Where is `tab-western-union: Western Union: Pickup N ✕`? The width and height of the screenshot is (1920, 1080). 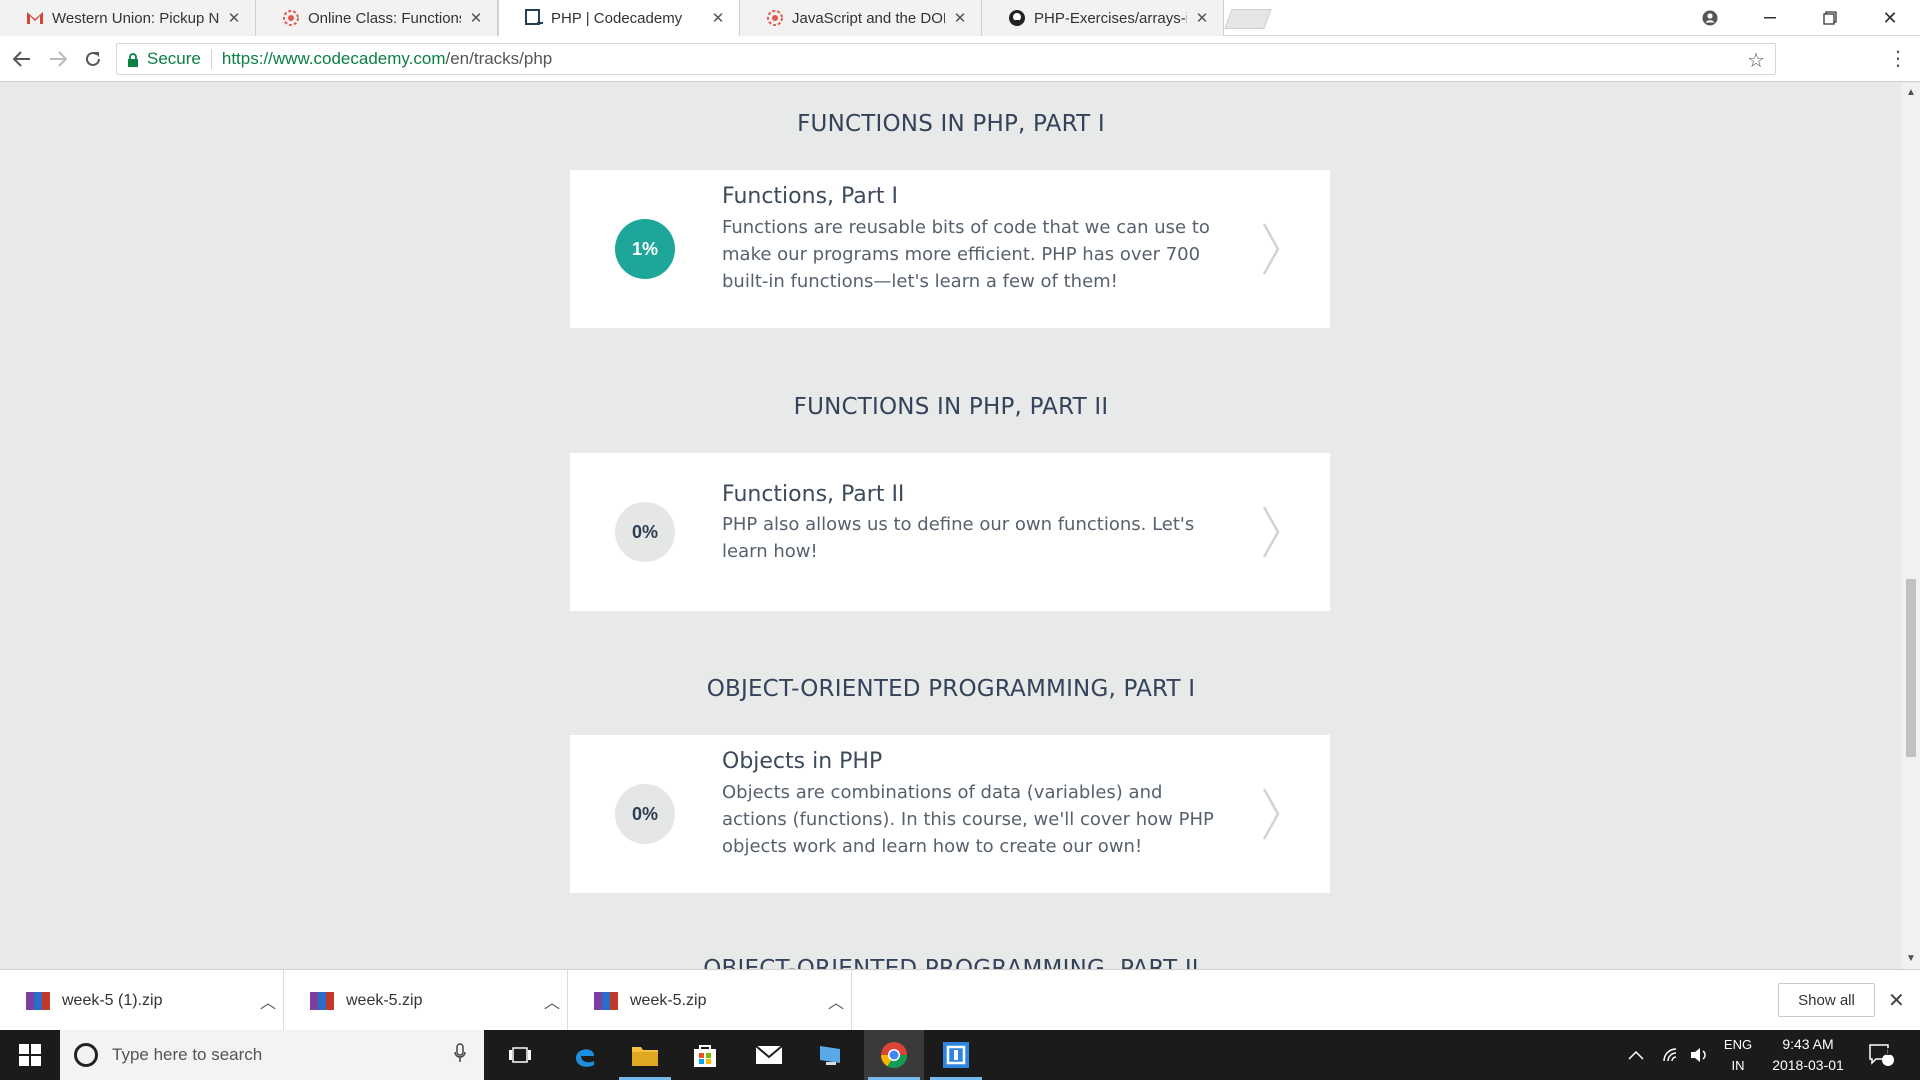
tab-western-union: Western Union: Pickup N ✕ is located at coordinates (128, 18).